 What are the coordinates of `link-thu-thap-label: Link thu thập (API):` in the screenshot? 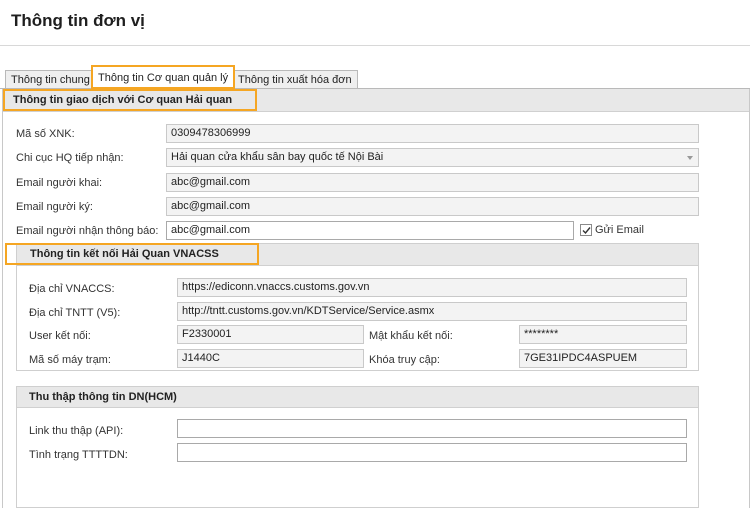 It's located at (76, 431).